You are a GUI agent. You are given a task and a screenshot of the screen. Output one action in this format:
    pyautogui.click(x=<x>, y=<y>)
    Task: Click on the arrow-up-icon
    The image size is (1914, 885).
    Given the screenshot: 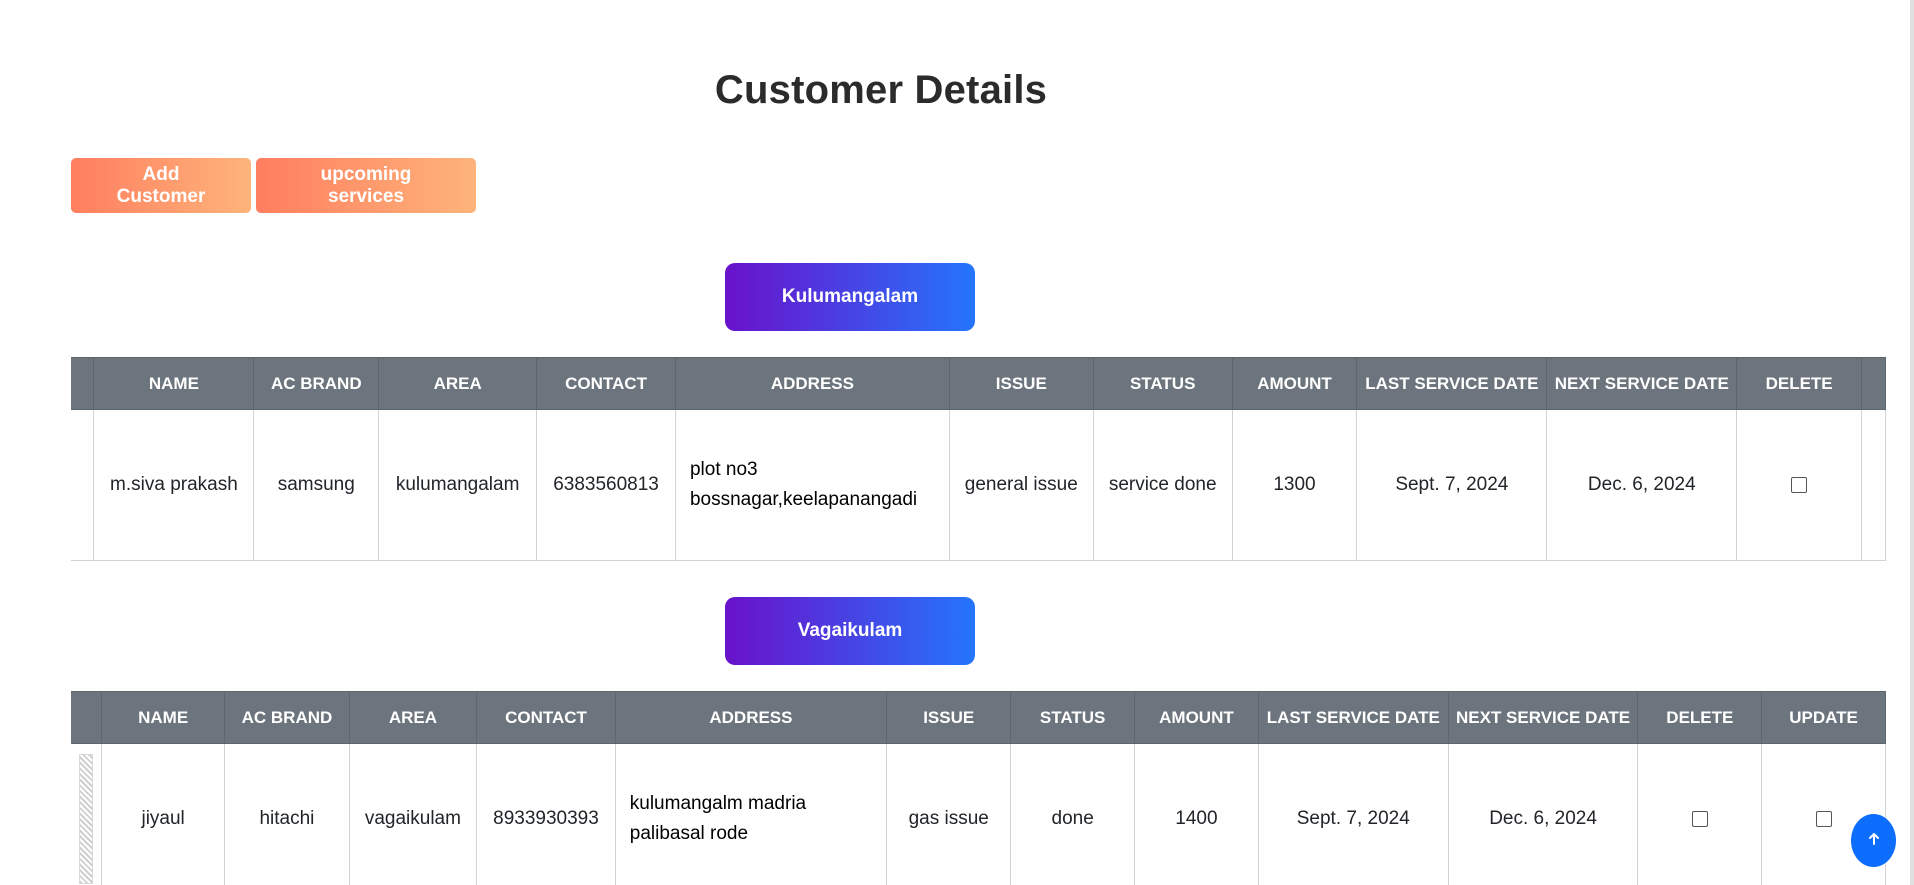 What is the action you would take?
    pyautogui.click(x=1874, y=840)
    